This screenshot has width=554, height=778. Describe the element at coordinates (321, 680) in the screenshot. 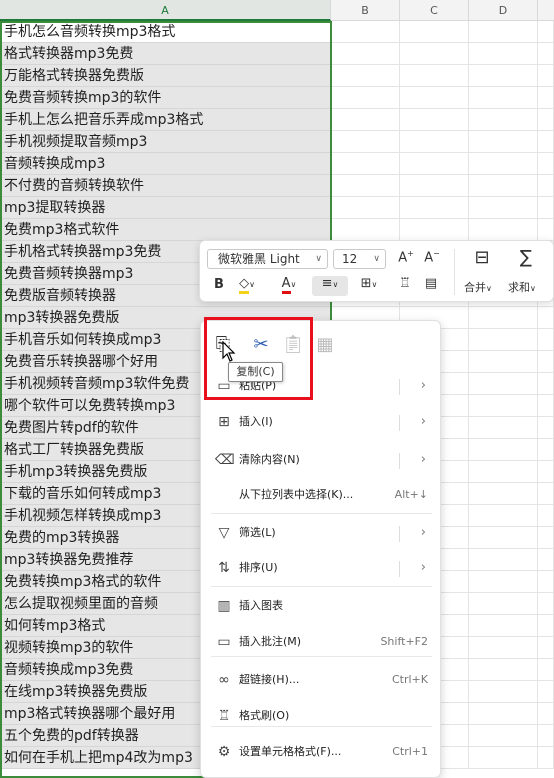

I see `context-menu-item: ∞ 超链接(H)... Ctrl+K` at that location.